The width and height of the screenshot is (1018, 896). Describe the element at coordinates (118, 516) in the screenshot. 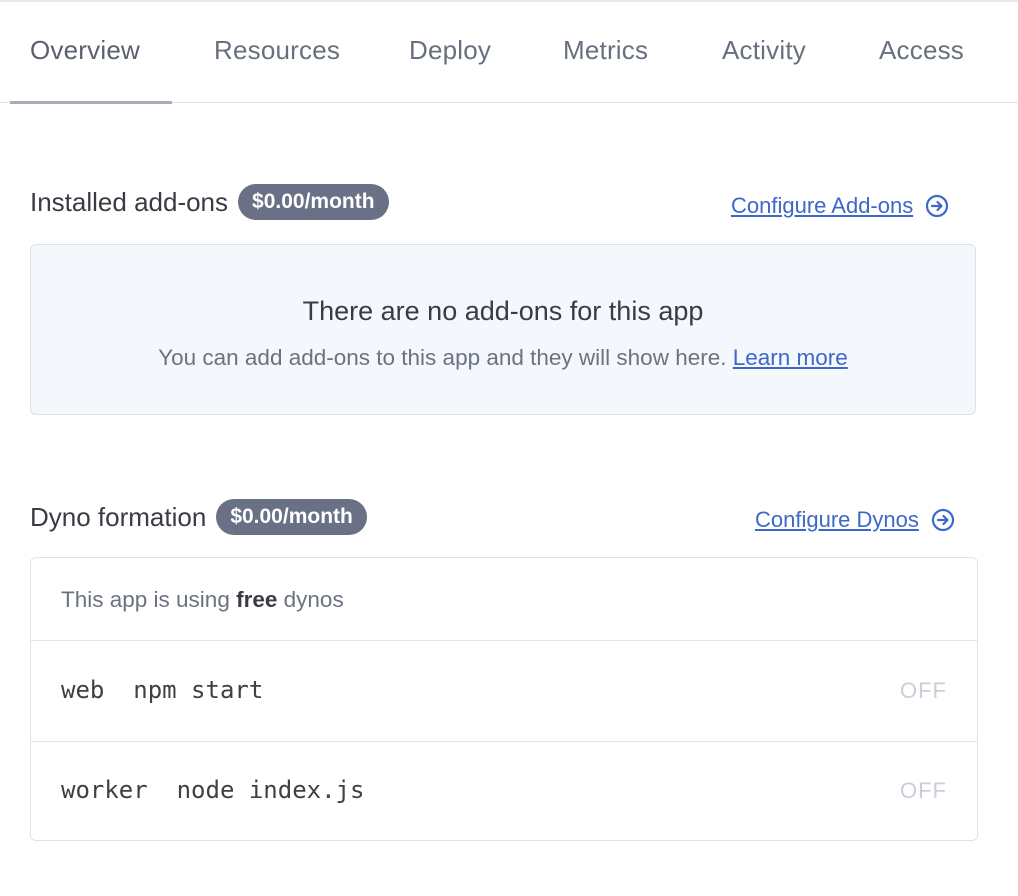

I see `dynos-title: Dyno formation` at that location.